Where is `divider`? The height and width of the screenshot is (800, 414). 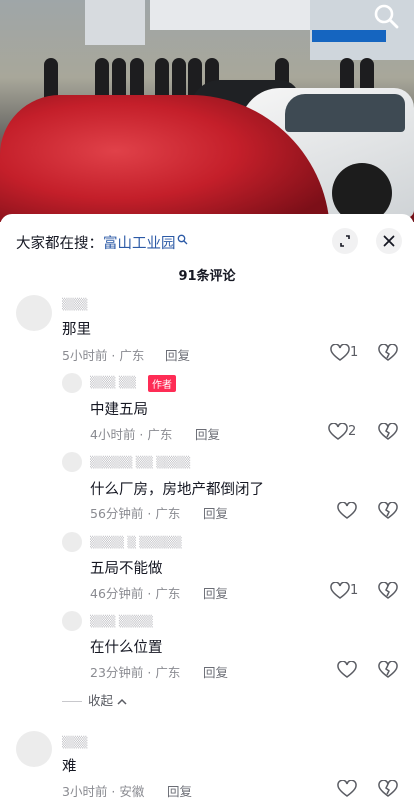 divider is located at coordinates (72, 701).